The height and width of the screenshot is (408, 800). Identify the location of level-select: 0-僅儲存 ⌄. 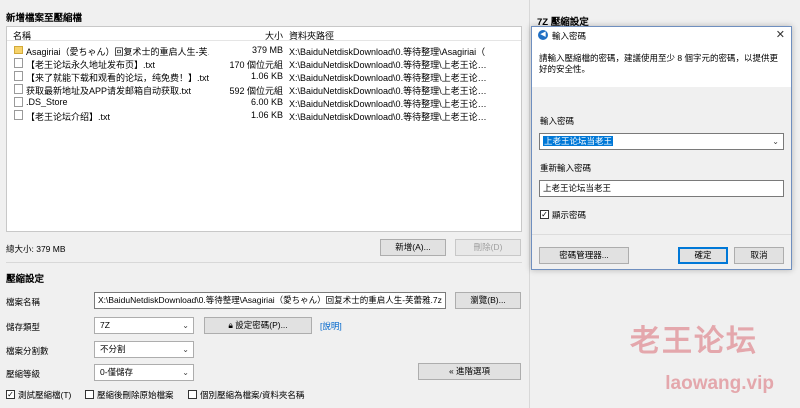
(144, 372).